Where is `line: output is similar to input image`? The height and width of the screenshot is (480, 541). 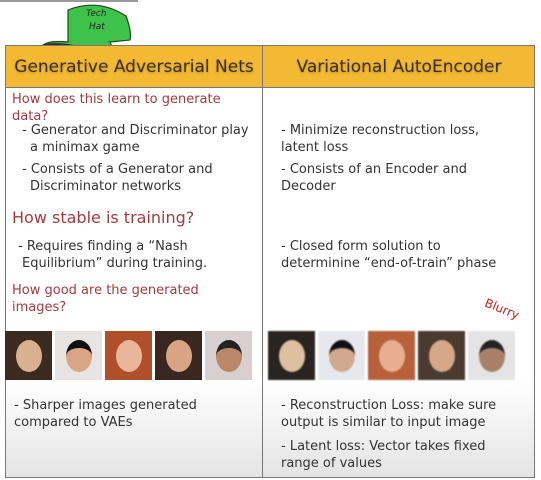 line: output is similar to input image is located at coordinates (383, 422).